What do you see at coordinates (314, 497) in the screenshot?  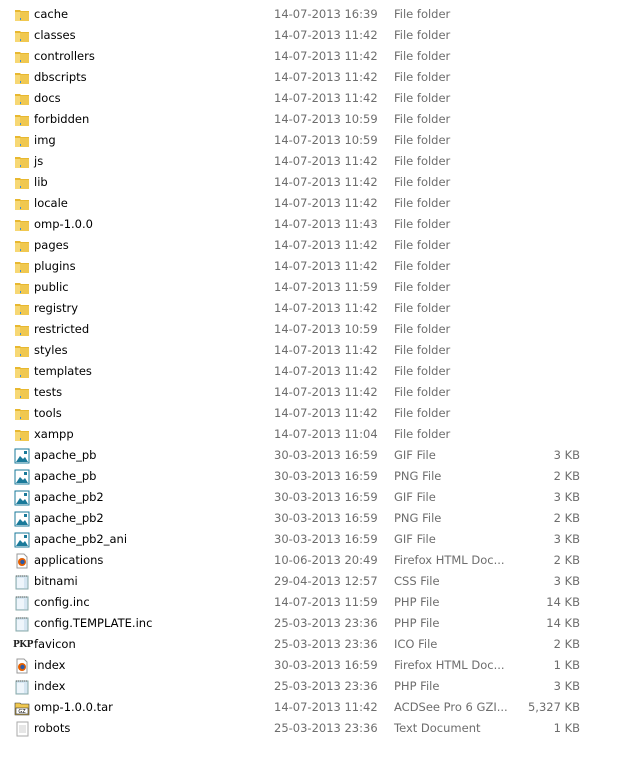 I see `file-row: apache_pb2 30-03-2013 16:59 GIF File 3 KB` at bounding box center [314, 497].